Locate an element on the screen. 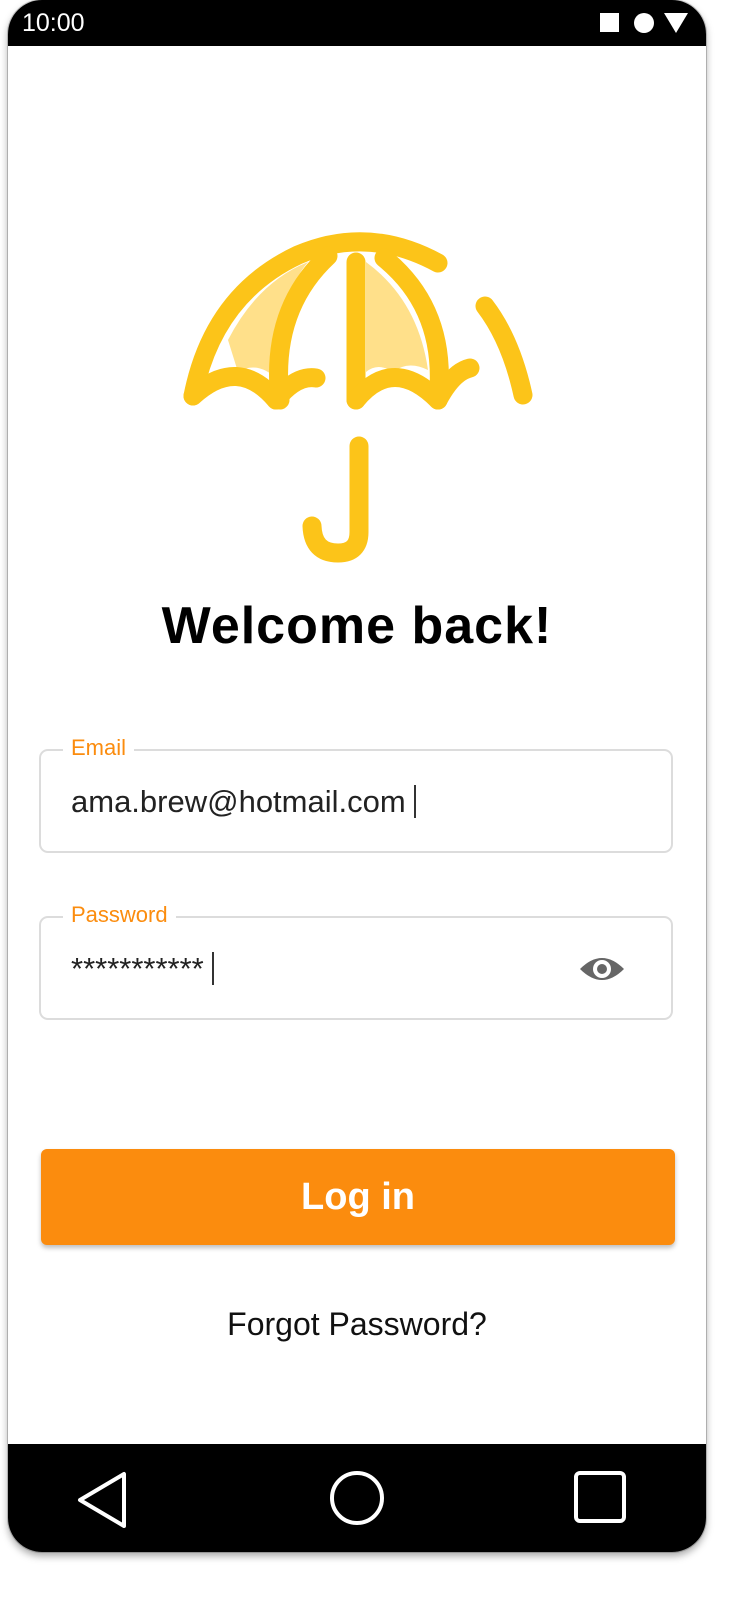 This screenshot has height=1616, width=737. triangle-icon is located at coordinates (676, 23).